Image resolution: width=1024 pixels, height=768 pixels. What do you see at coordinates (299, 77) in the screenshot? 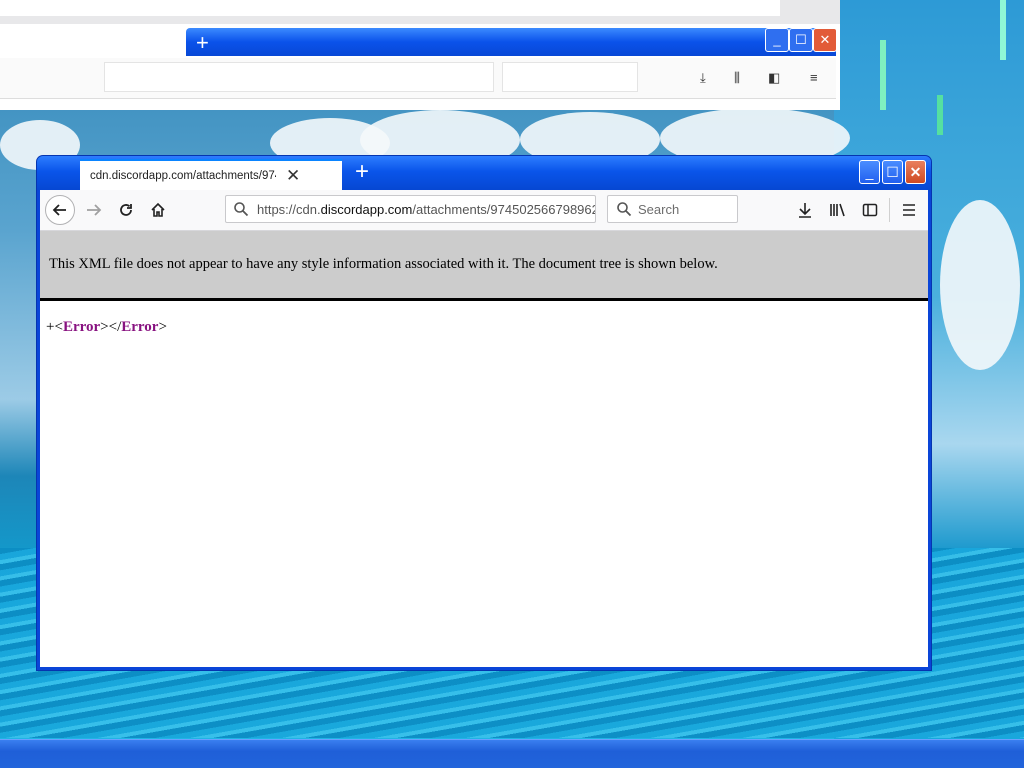
I see `background-url-bar` at bounding box center [299, 77].